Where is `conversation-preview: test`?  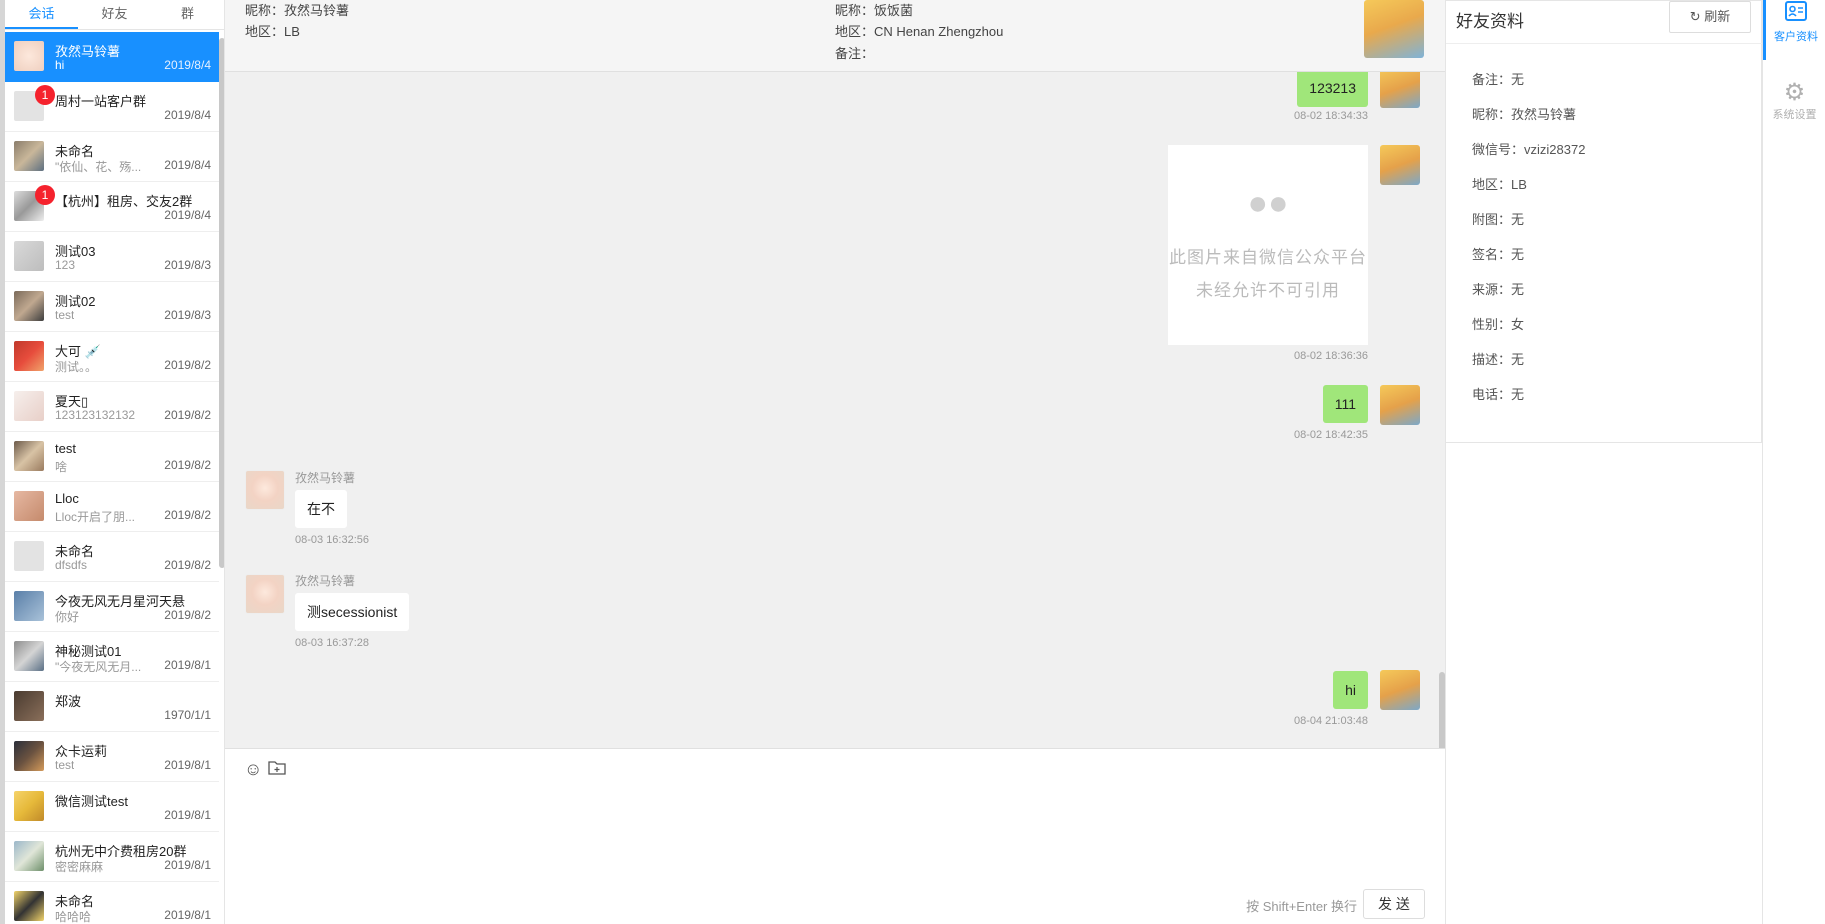
conversation-preview: test is located at coordinates (65, 315).